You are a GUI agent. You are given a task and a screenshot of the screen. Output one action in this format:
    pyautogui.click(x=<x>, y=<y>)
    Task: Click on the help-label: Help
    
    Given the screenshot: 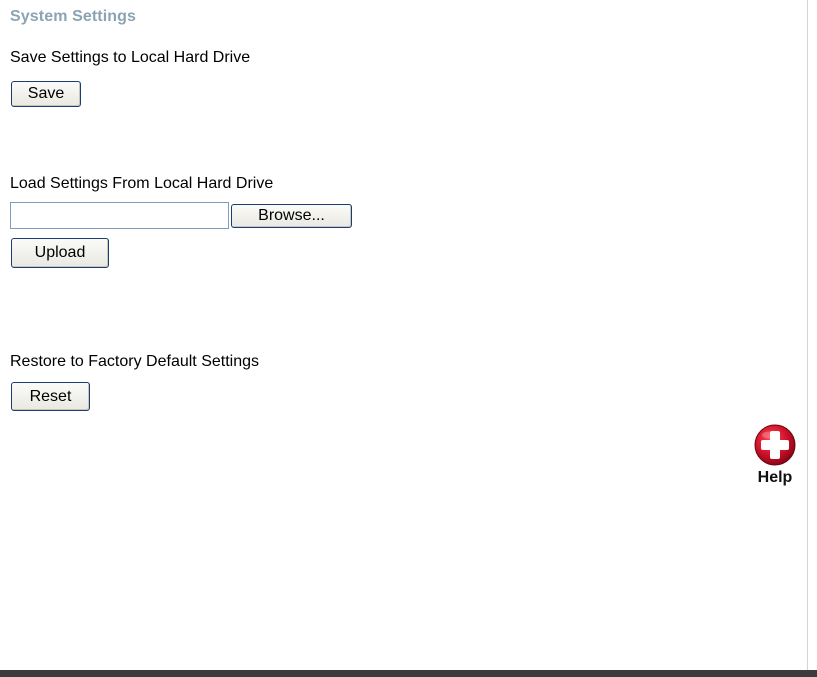 What is the action you would take?
    pyautogui.click(x=775, y=477)
    